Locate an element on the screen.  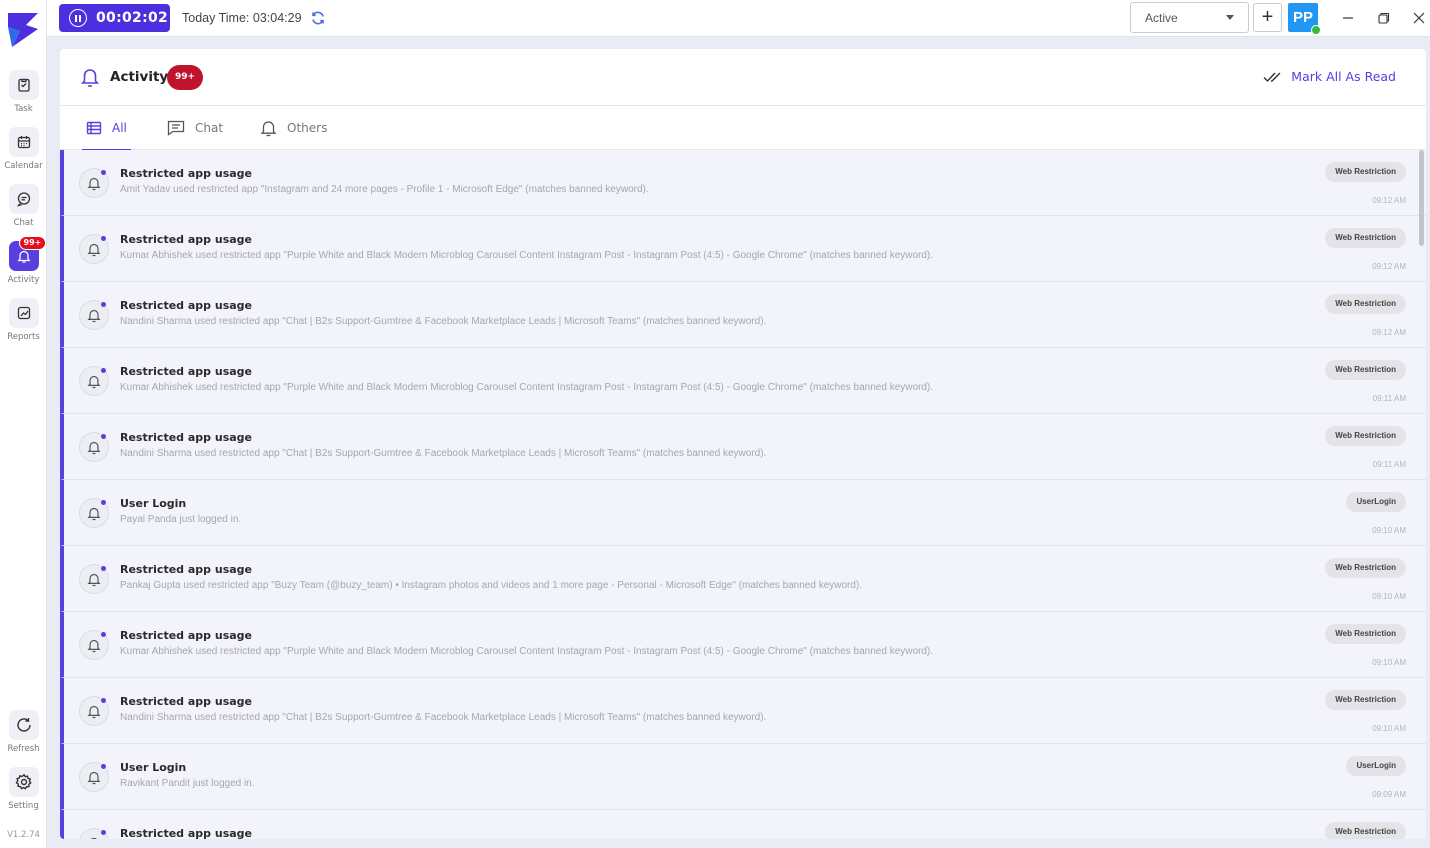
minimize-button is located at coordinates (1348, 18).